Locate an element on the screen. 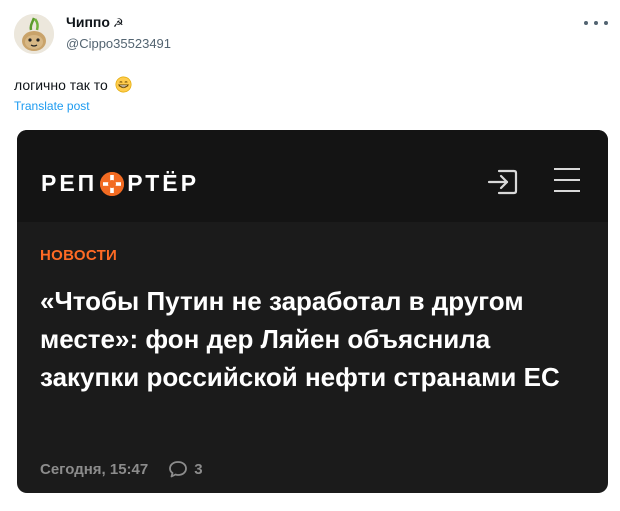 This screenshot has width=620, height=511. section-label: НОВОСТИ is located at coordinates (78, 255).